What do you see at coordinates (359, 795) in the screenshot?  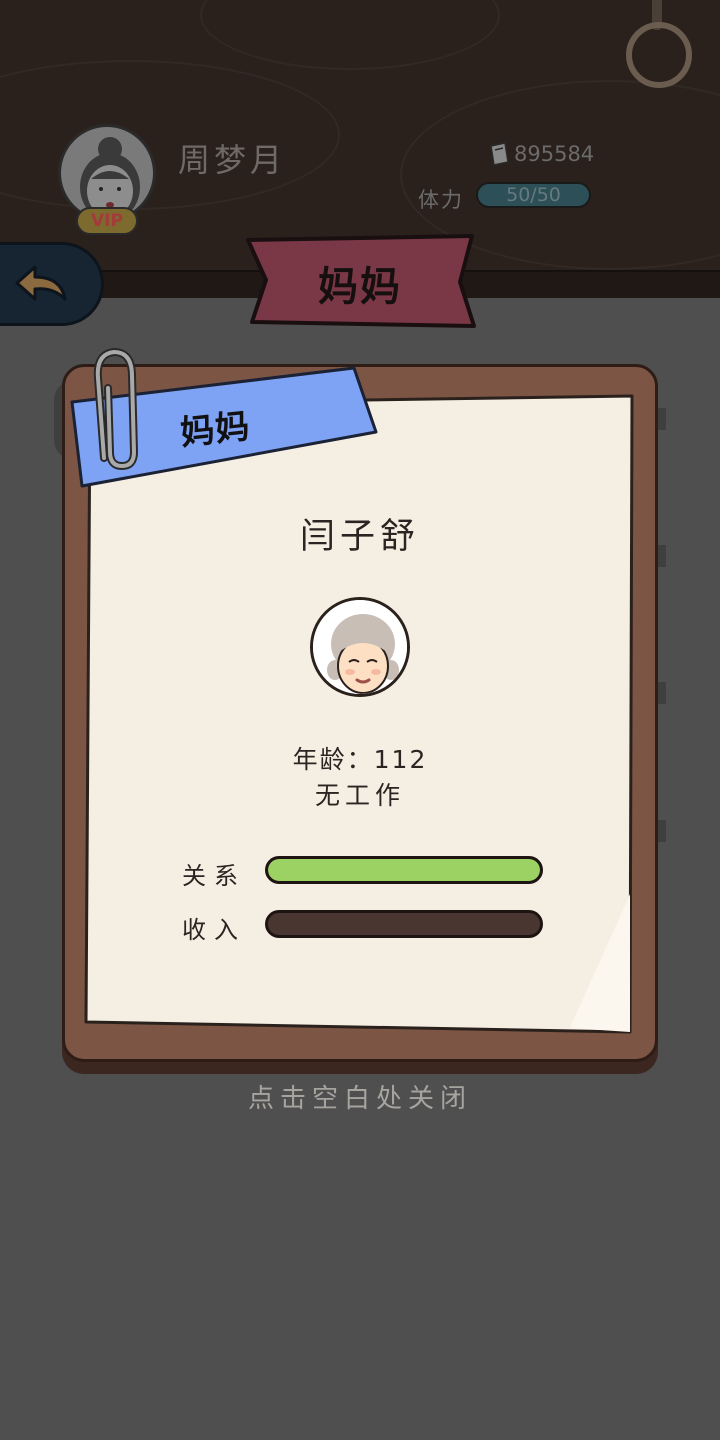 I see `job-text: 无工作` at bounding box center [359, 795].